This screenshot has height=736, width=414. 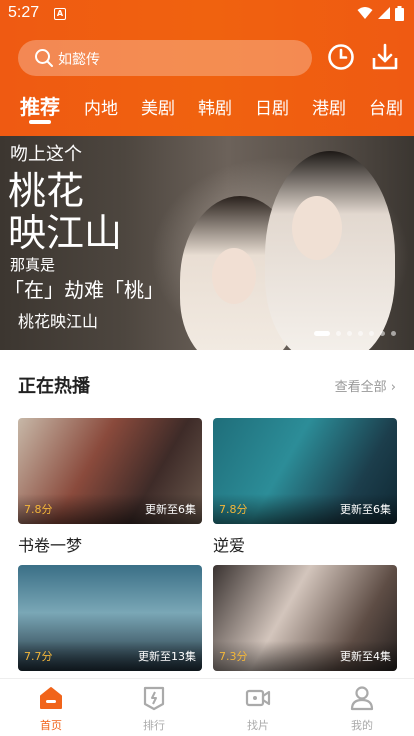 What do you see at coordinates (272, 106) in the screenshot?
I see `tab-japanese-drama: 日剧` at bounding box center [272, 106].